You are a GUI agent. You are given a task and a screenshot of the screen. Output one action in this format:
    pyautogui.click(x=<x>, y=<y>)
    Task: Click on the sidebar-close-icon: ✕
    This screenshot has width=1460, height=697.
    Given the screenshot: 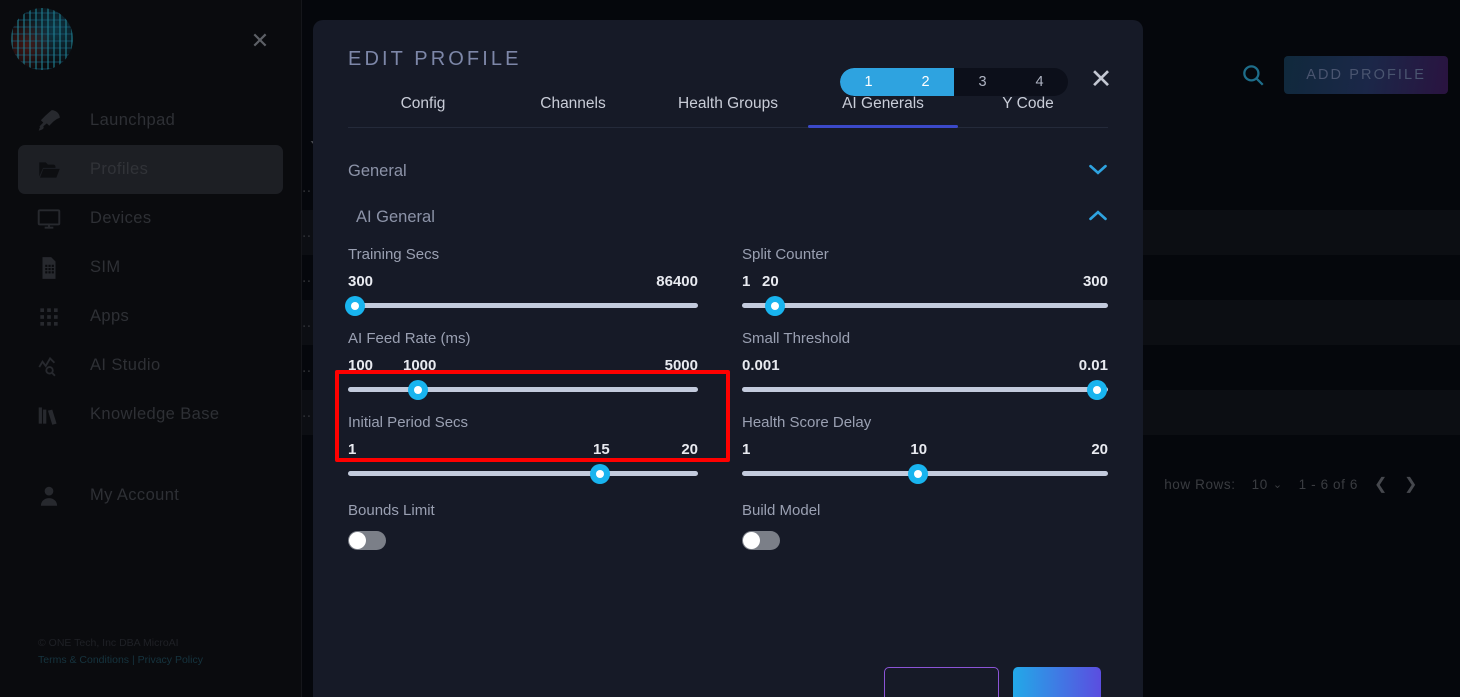 What is the action you would take?
    pyautogui.click(x=260, y=41)
    